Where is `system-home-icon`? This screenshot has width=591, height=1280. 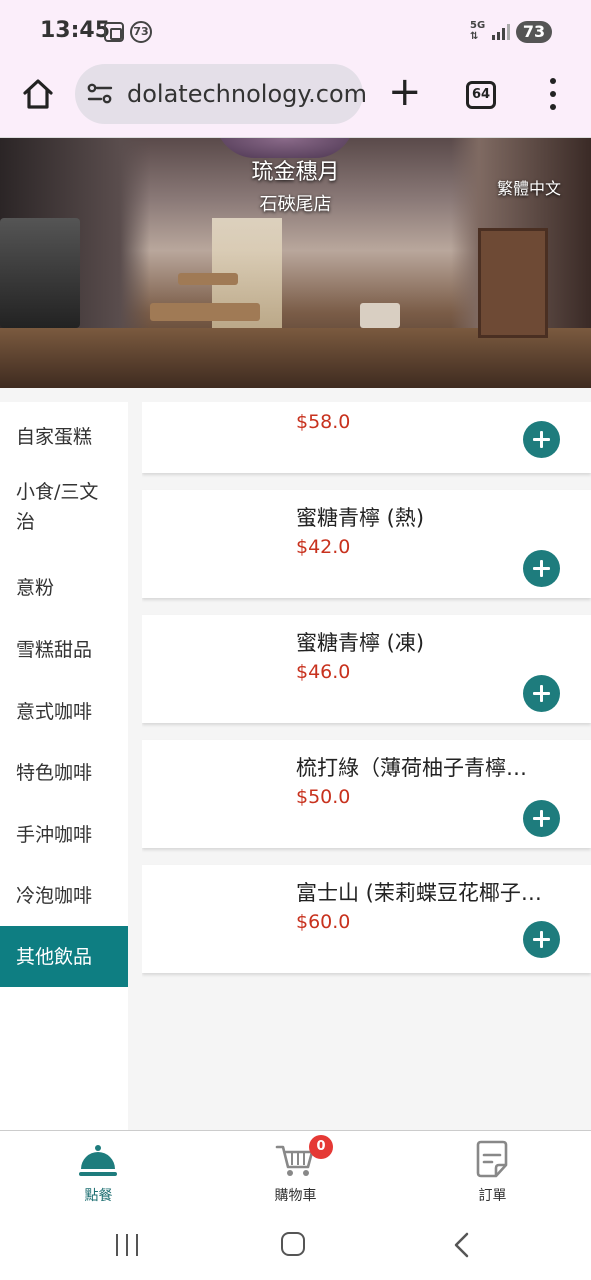 system-home-icon is located at coordinates (293, 1244).